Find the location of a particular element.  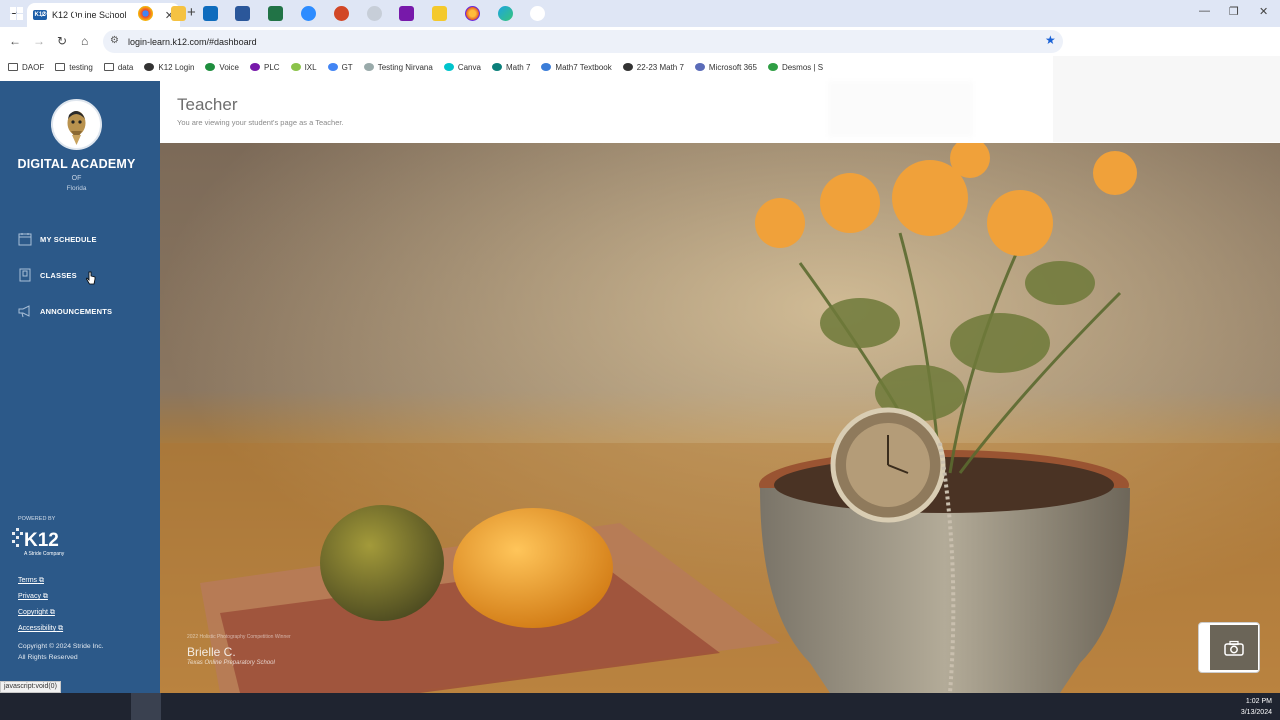

megaphone-icon is located at coordinates (24, 311).